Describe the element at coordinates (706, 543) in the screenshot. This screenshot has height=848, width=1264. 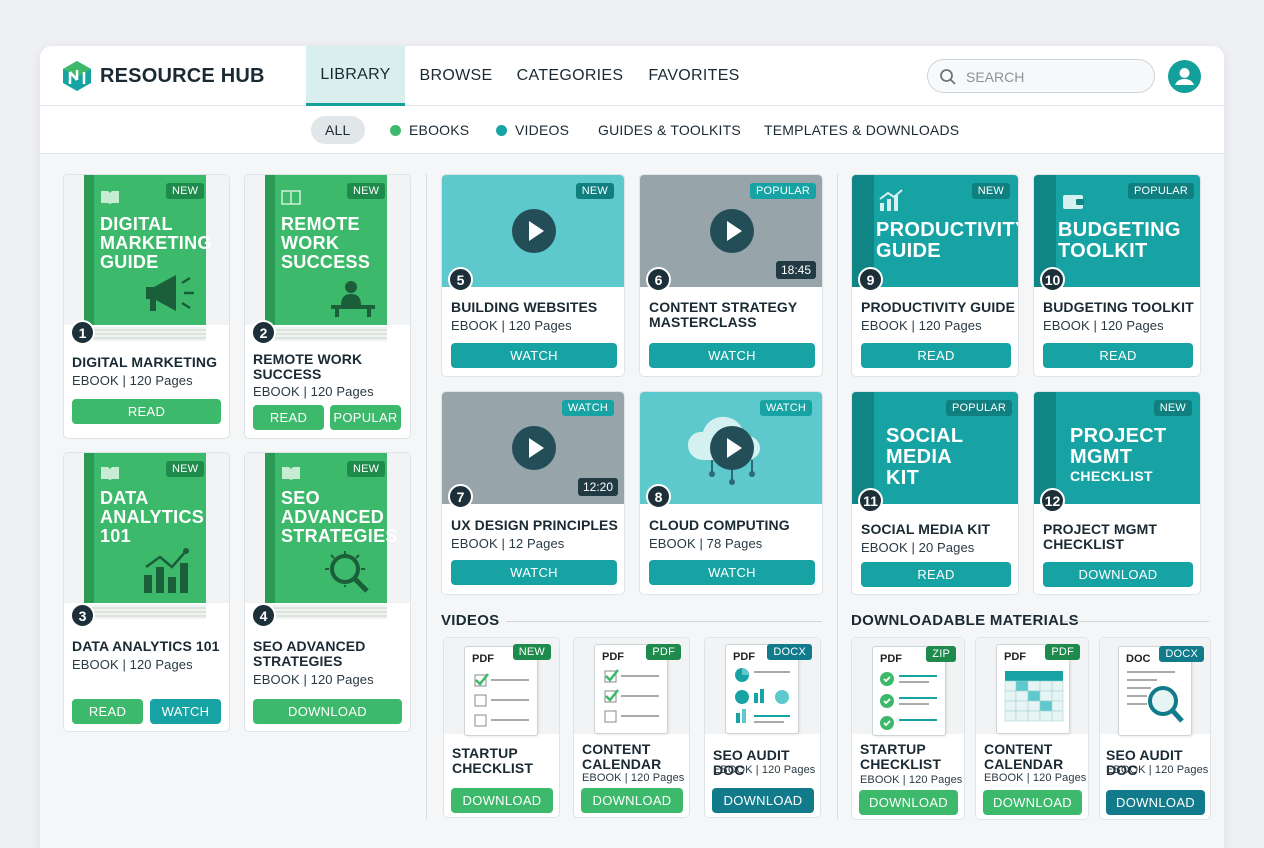
I see `card-meta: EBOOK | 78 Pages` at that location.